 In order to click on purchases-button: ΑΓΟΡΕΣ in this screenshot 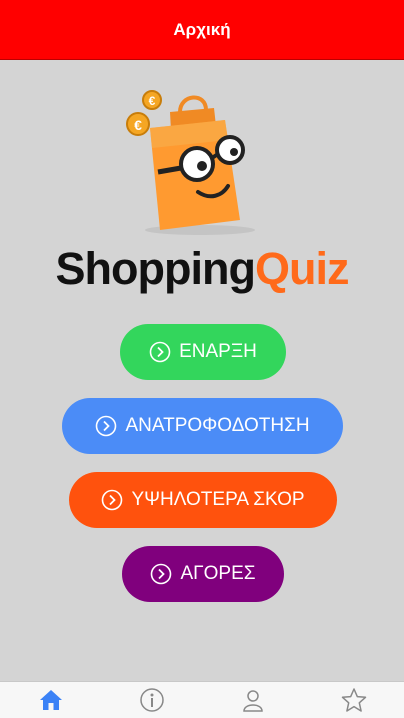, I will do `click(203, 574)`.